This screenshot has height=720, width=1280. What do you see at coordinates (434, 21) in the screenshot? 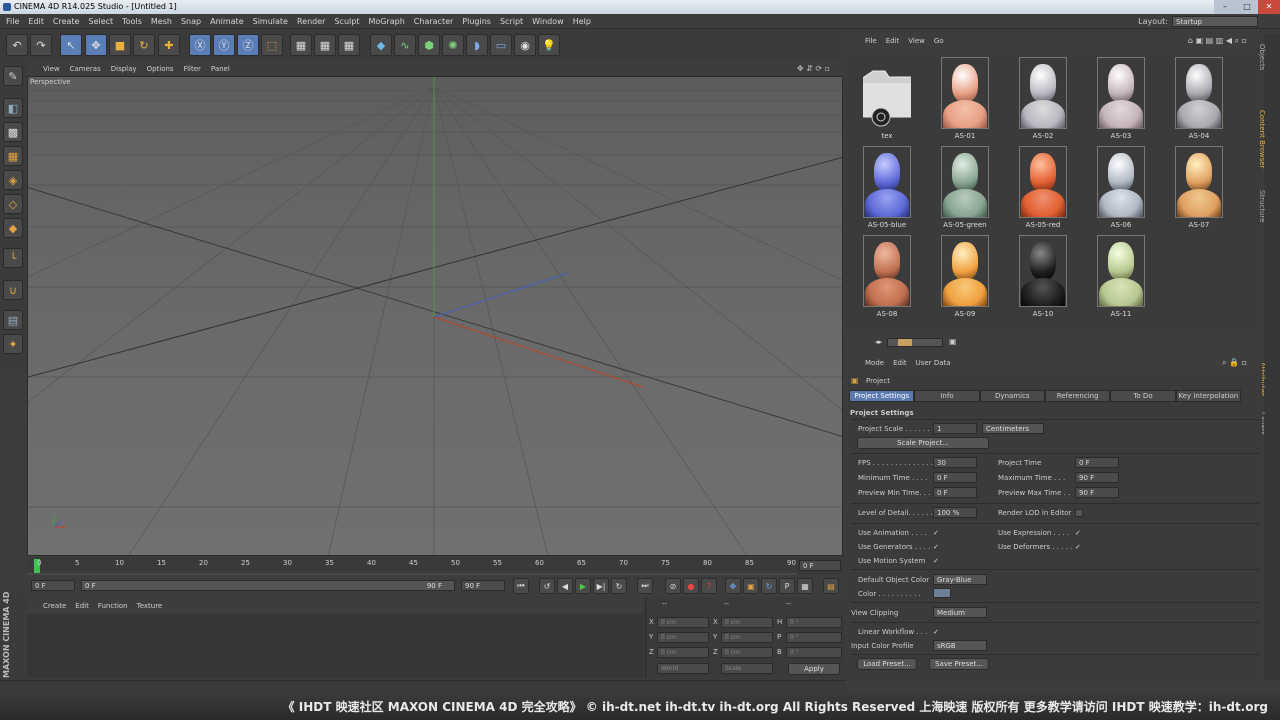
I see `menu-character: Character` at bounding box center [434, 21].